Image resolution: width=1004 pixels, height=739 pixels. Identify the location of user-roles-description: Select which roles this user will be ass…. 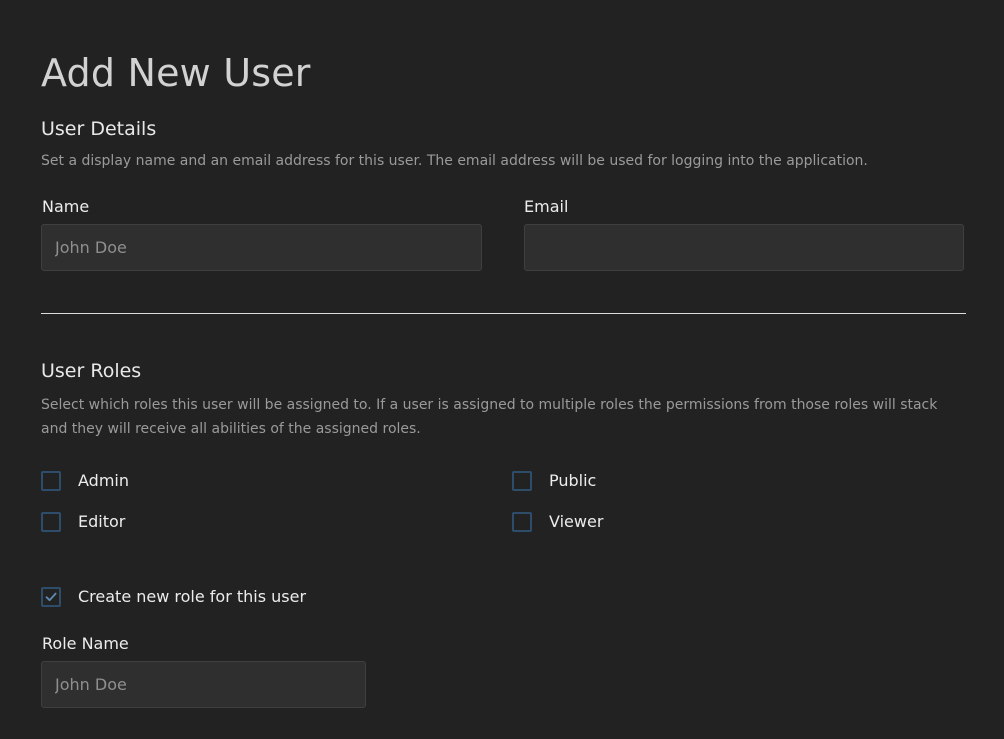
(489, 417).